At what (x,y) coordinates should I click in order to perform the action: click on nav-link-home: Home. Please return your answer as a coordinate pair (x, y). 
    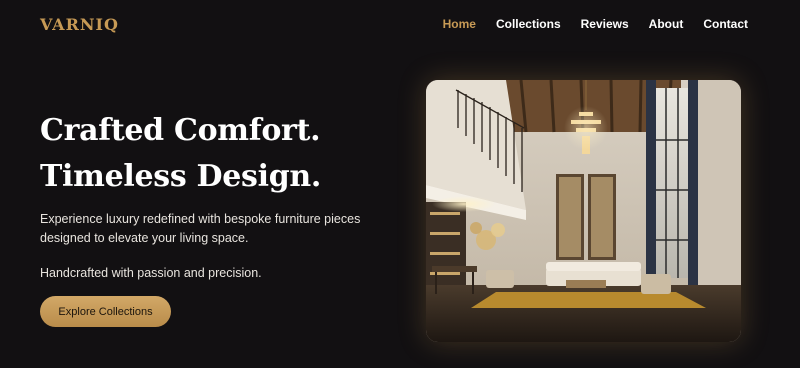
    Looking at the image, I should click on (459, 24).